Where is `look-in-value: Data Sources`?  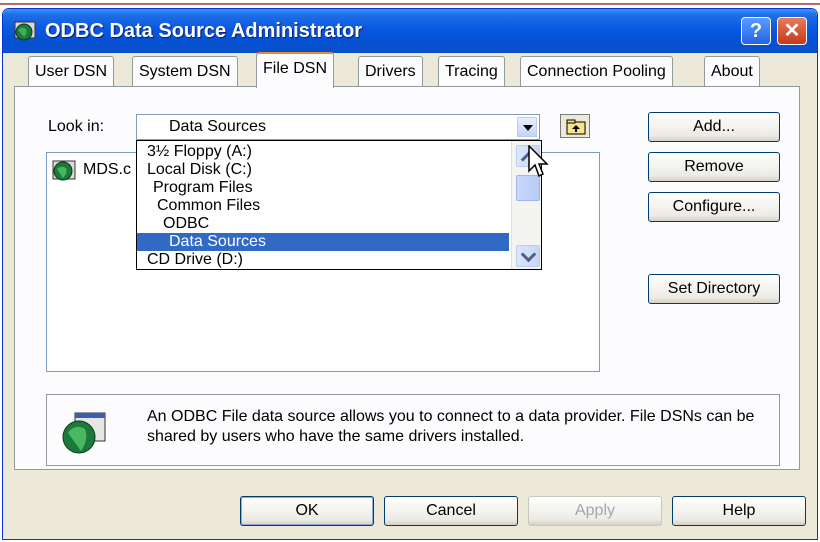 look-in-value: Data Sources is located at coordinates (217, 126).